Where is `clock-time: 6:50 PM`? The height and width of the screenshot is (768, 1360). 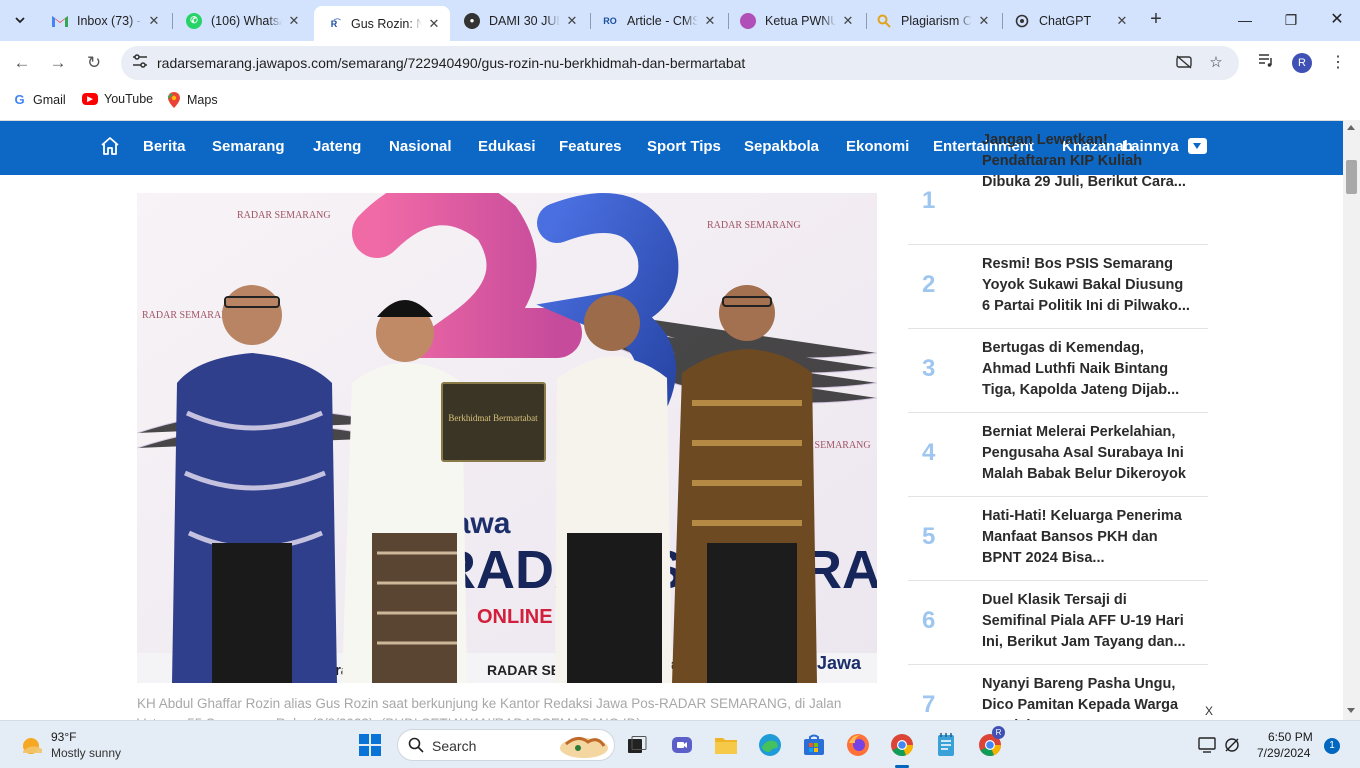
clock-time: 6:50 PM is located at coordinates (1290, 737).